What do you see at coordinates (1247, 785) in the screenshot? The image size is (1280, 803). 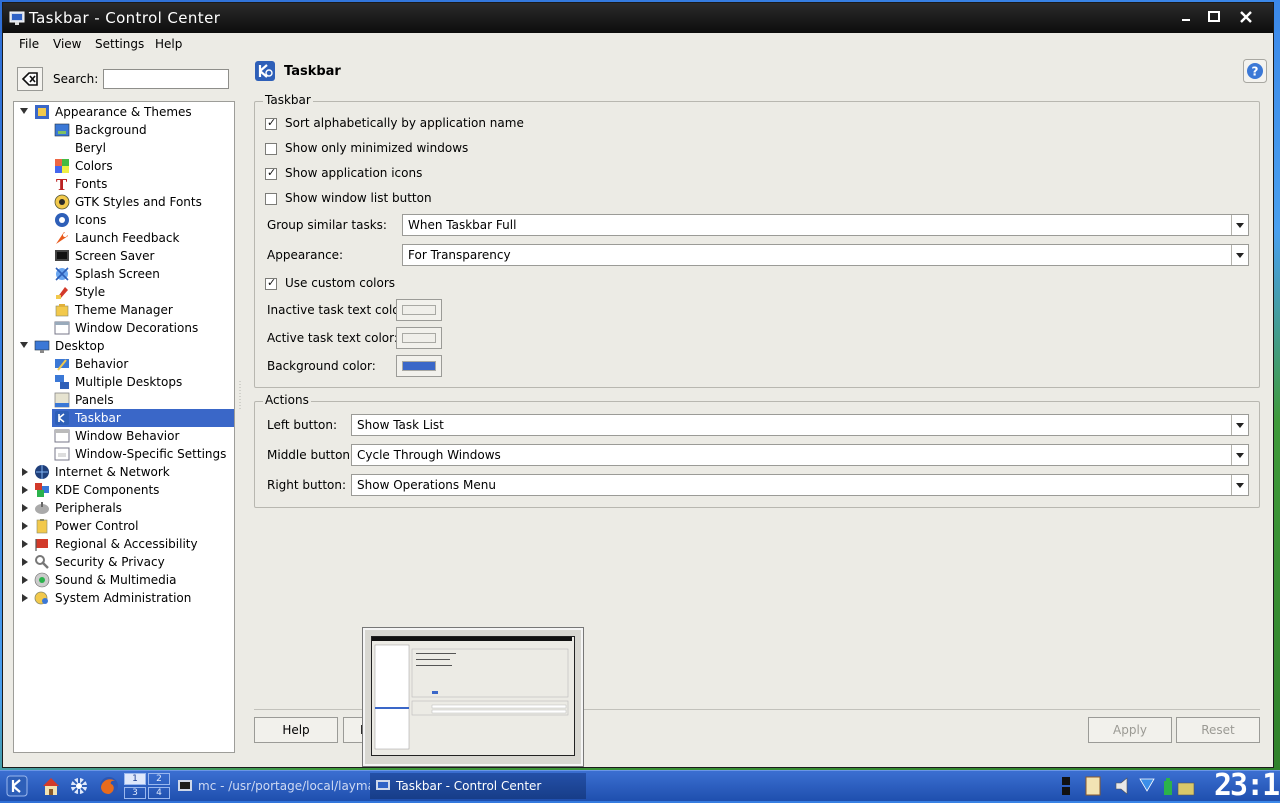 I see `clock: 23:16` at bounding box center [1247, 785].